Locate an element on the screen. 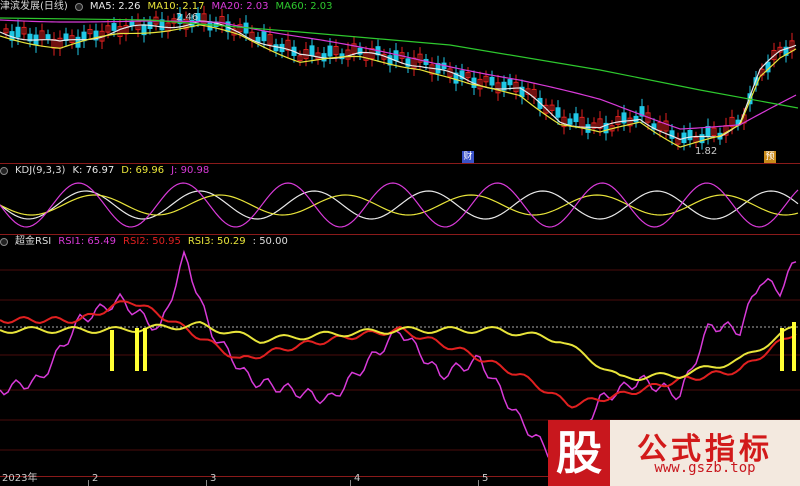 This screenshot has height=486, width=800. forecast-badge: 预 is located at coordinates (770, 157).